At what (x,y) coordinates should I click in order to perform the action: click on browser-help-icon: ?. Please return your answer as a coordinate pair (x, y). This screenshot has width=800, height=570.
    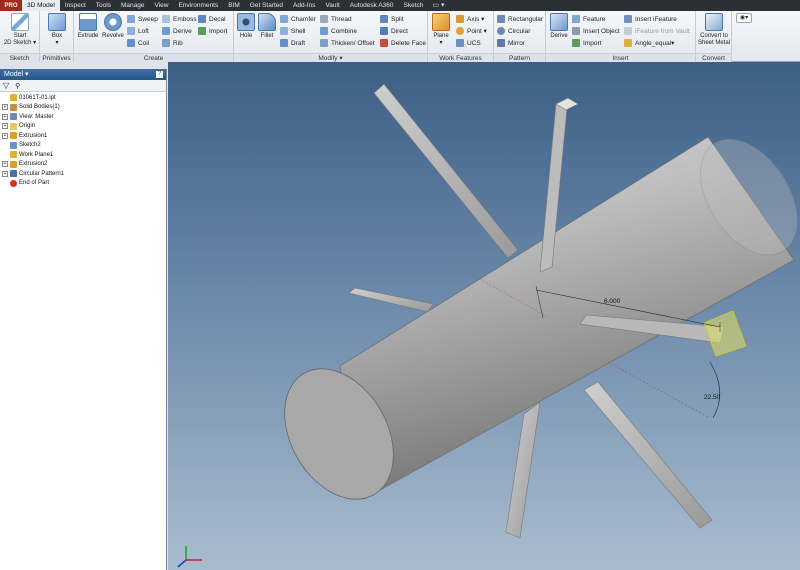
    Looking at the image, I should click on (159, 74).